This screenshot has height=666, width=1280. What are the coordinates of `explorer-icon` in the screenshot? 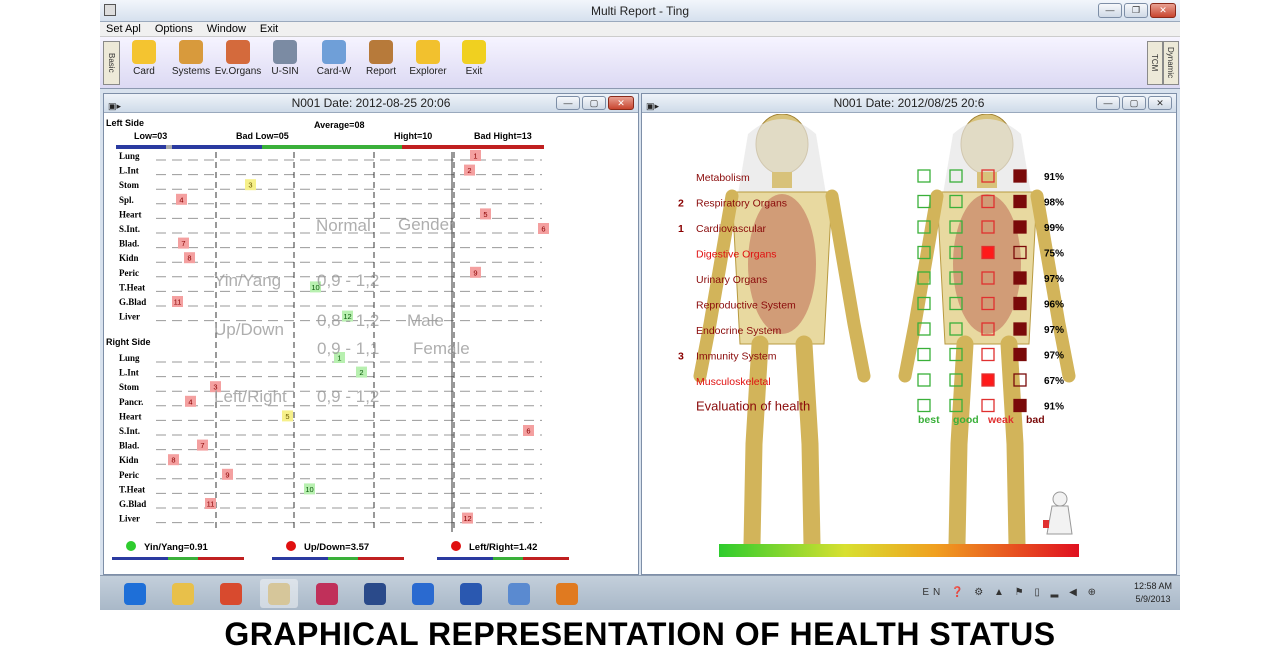 It's located at (428, 52).